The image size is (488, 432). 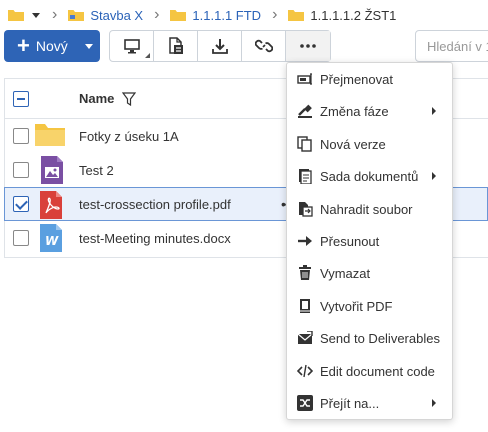 I want to click on download-button, so click(x=220, y=46).